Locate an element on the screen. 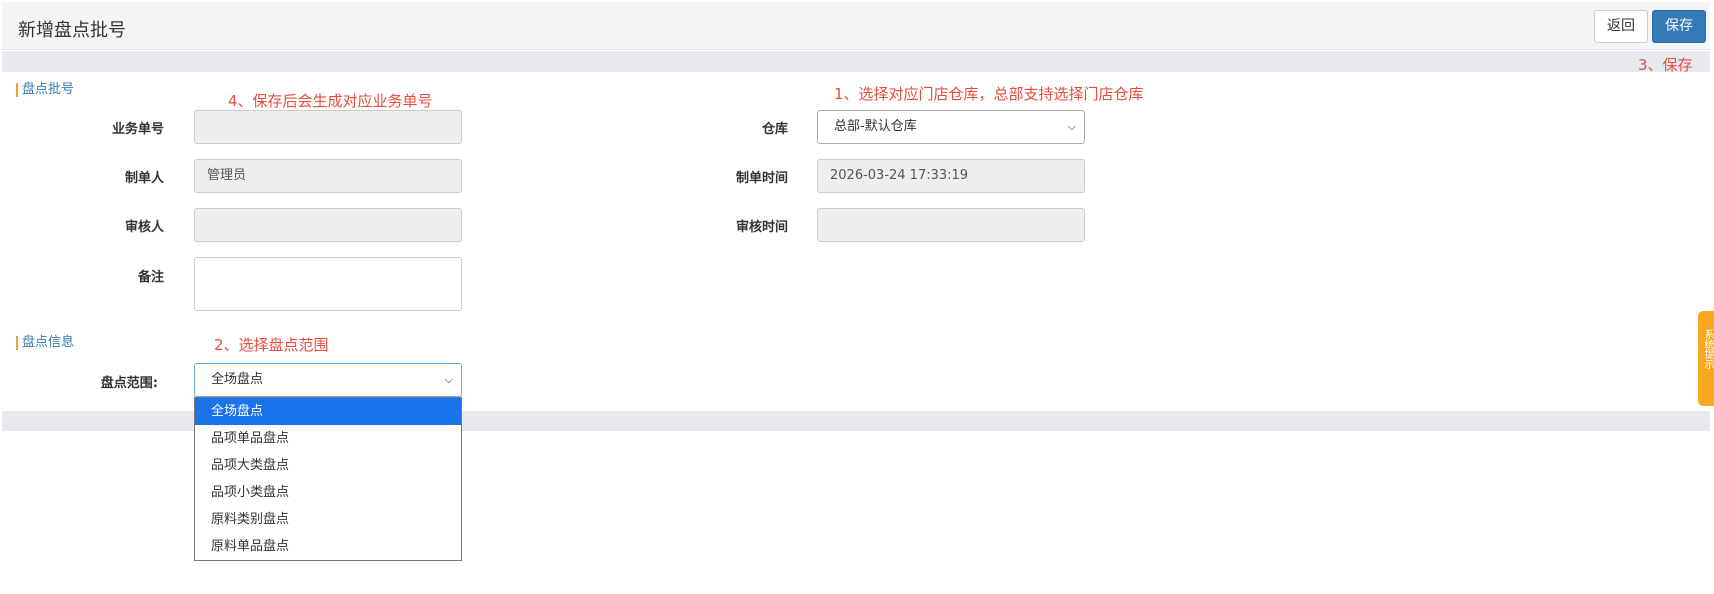 The image size is (1714, 594). page-title: 新增盘点批号 is located at coordinates (72, 30).